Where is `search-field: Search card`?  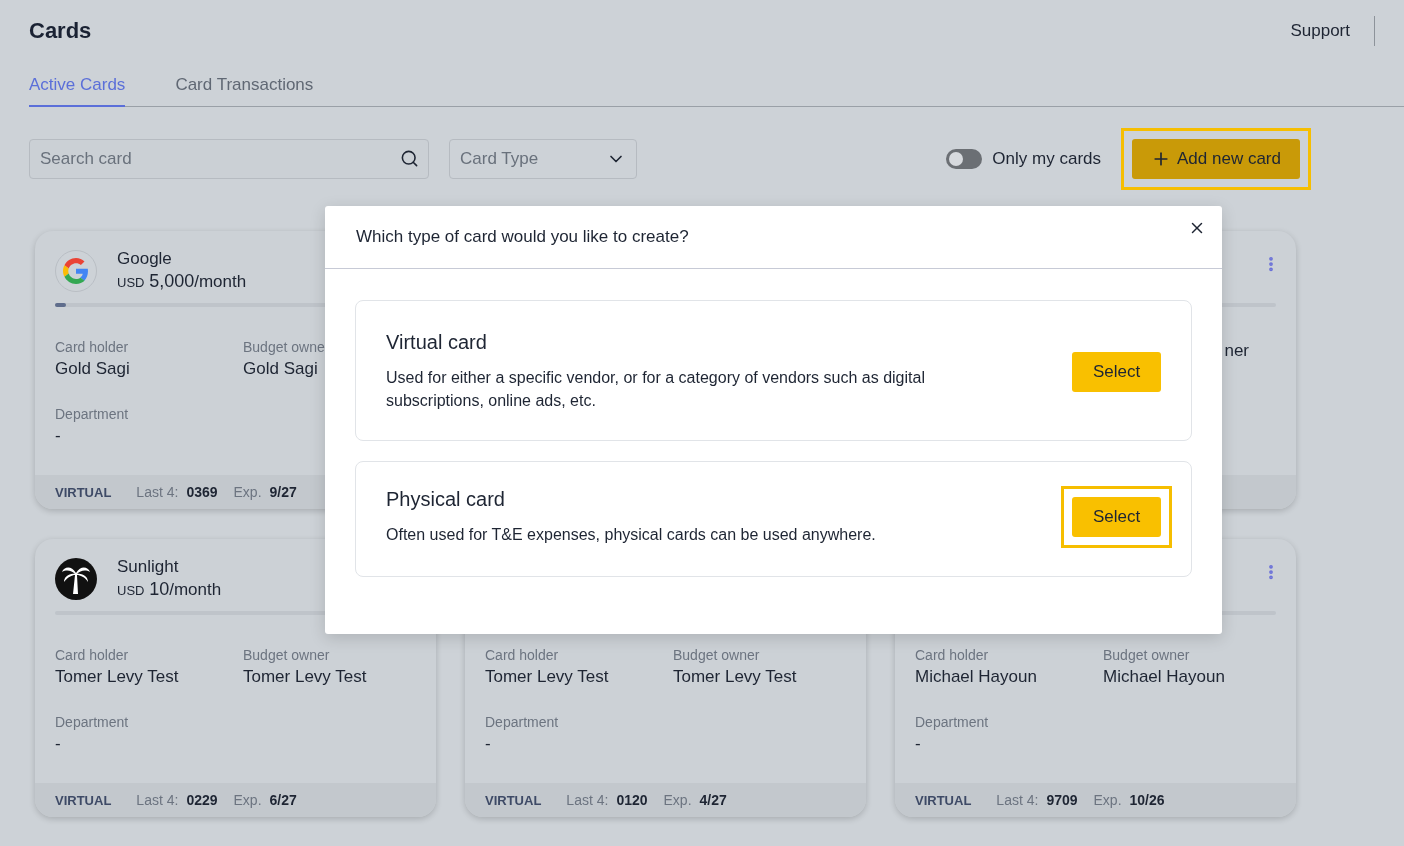 search-field: Search card is located at coordinates (229, 159).